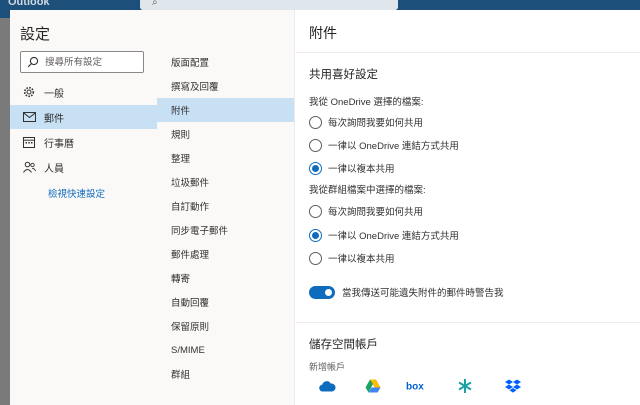  Describe the element at coordinates (29, 92) in the screenshot. I see `gear-icon` at that location.